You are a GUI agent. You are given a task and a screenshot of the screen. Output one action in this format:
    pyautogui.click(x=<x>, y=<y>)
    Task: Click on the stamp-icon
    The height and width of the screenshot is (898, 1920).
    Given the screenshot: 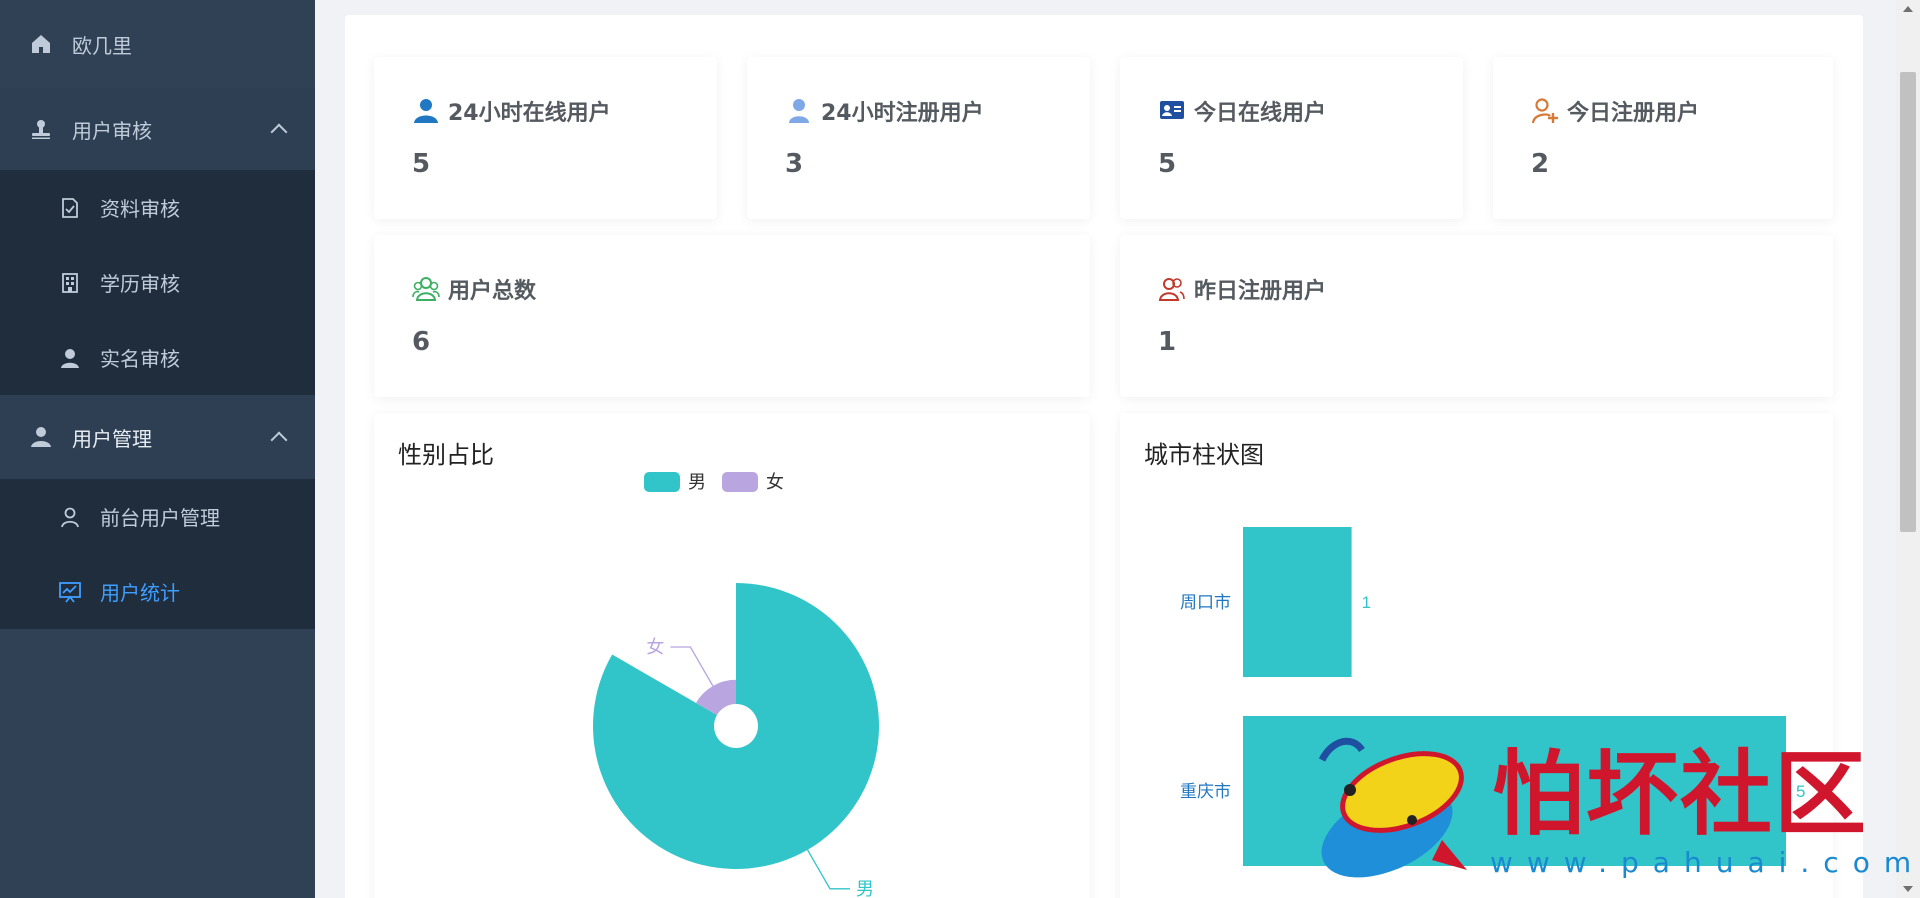 What is the action you would take?
    pyautogui.click(x=41, y=129)
    